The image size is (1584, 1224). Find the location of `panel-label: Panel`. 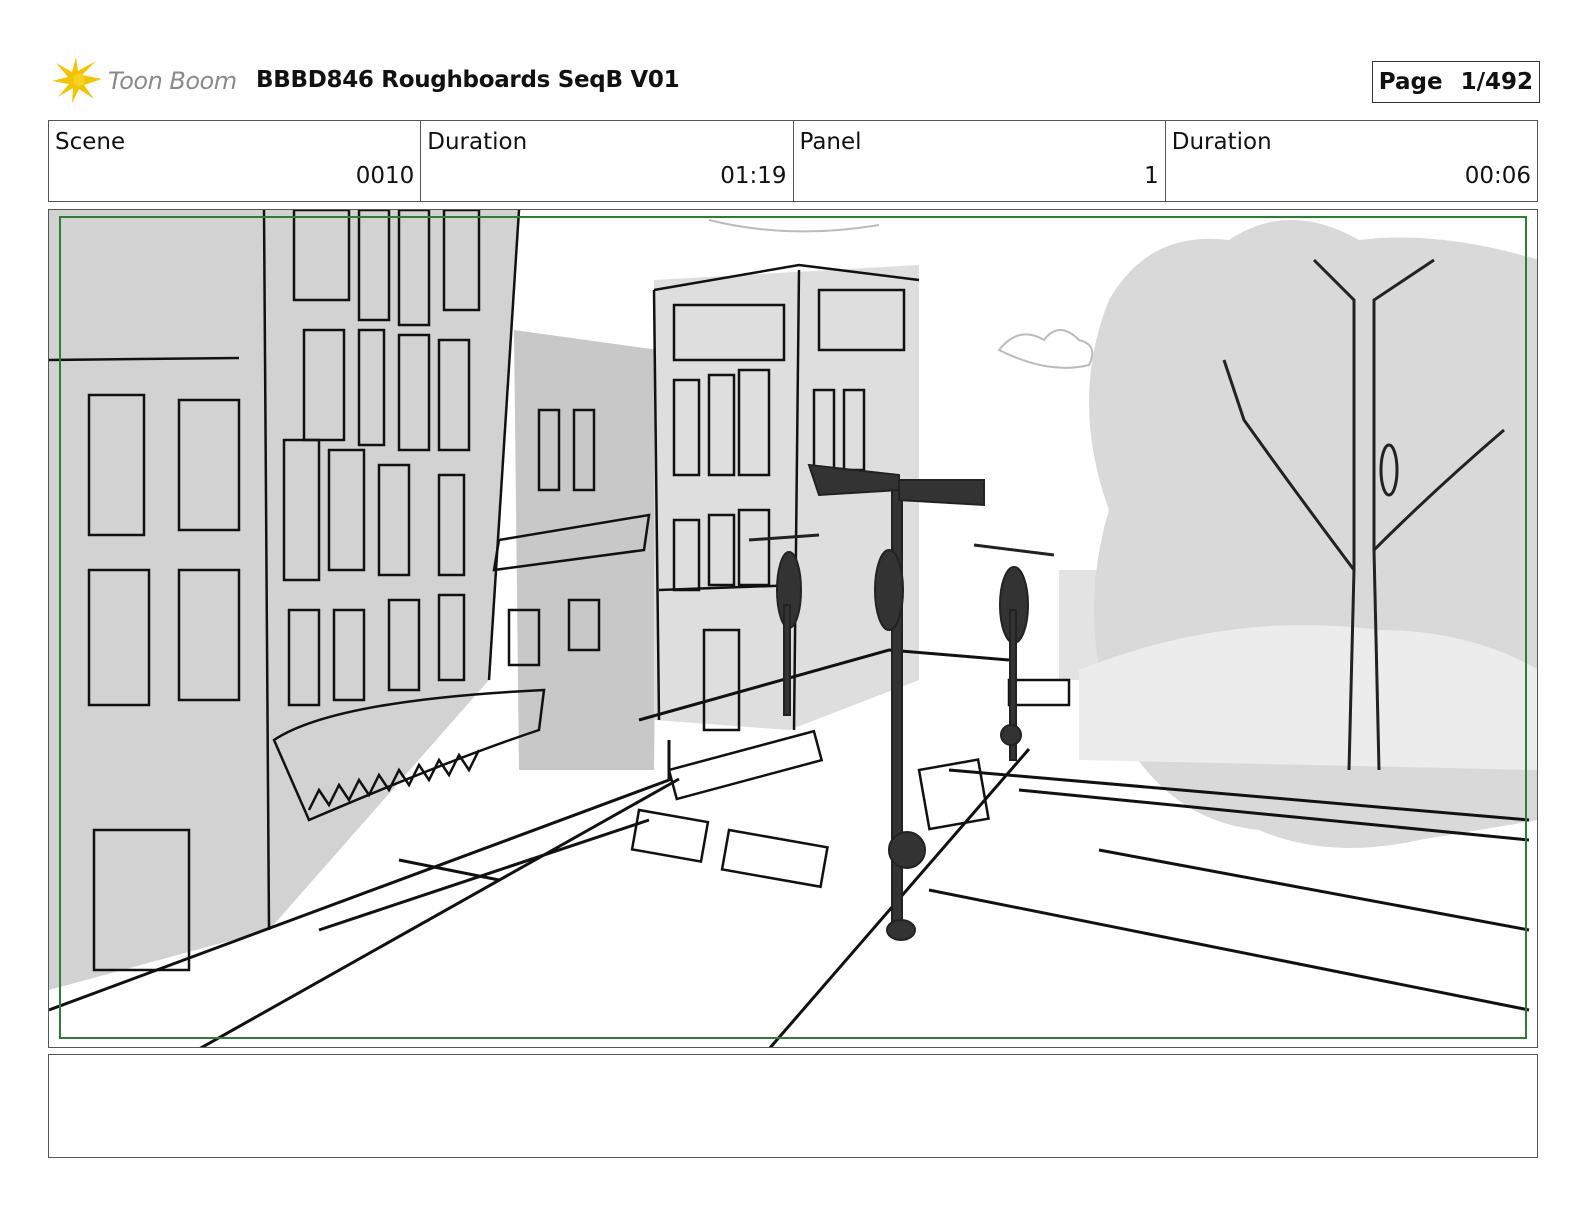

panel-label: Panel is located at coordinates (830, 142).